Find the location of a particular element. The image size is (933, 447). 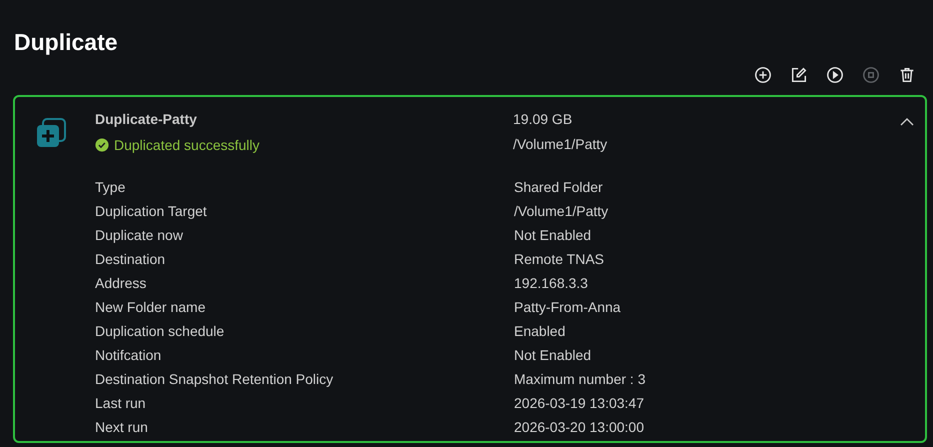

detail-value: 2026-03-19 13:03:47 is located at coordinates (579, 403).